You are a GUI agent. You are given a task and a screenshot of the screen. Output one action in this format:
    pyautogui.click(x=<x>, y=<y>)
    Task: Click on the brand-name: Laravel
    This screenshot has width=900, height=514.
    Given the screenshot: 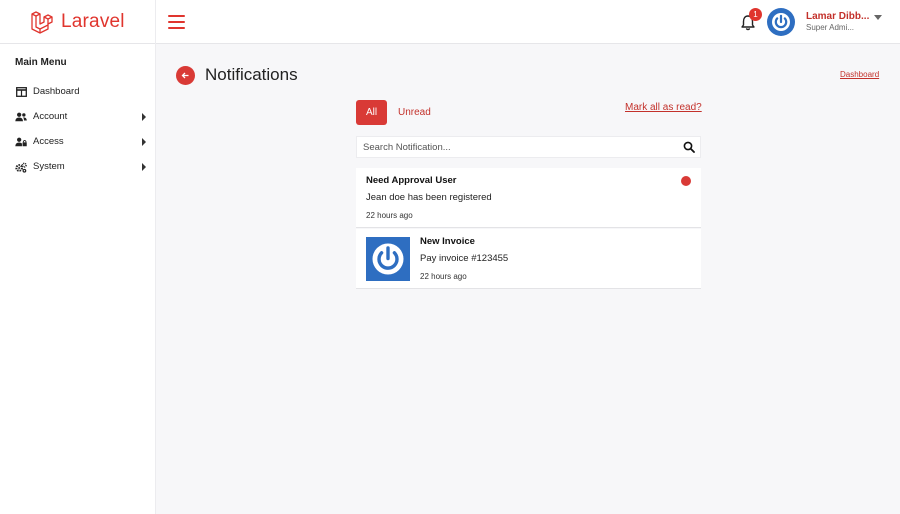 What is the action you would take?
    pyautogui.click(x=93, y=21)
    